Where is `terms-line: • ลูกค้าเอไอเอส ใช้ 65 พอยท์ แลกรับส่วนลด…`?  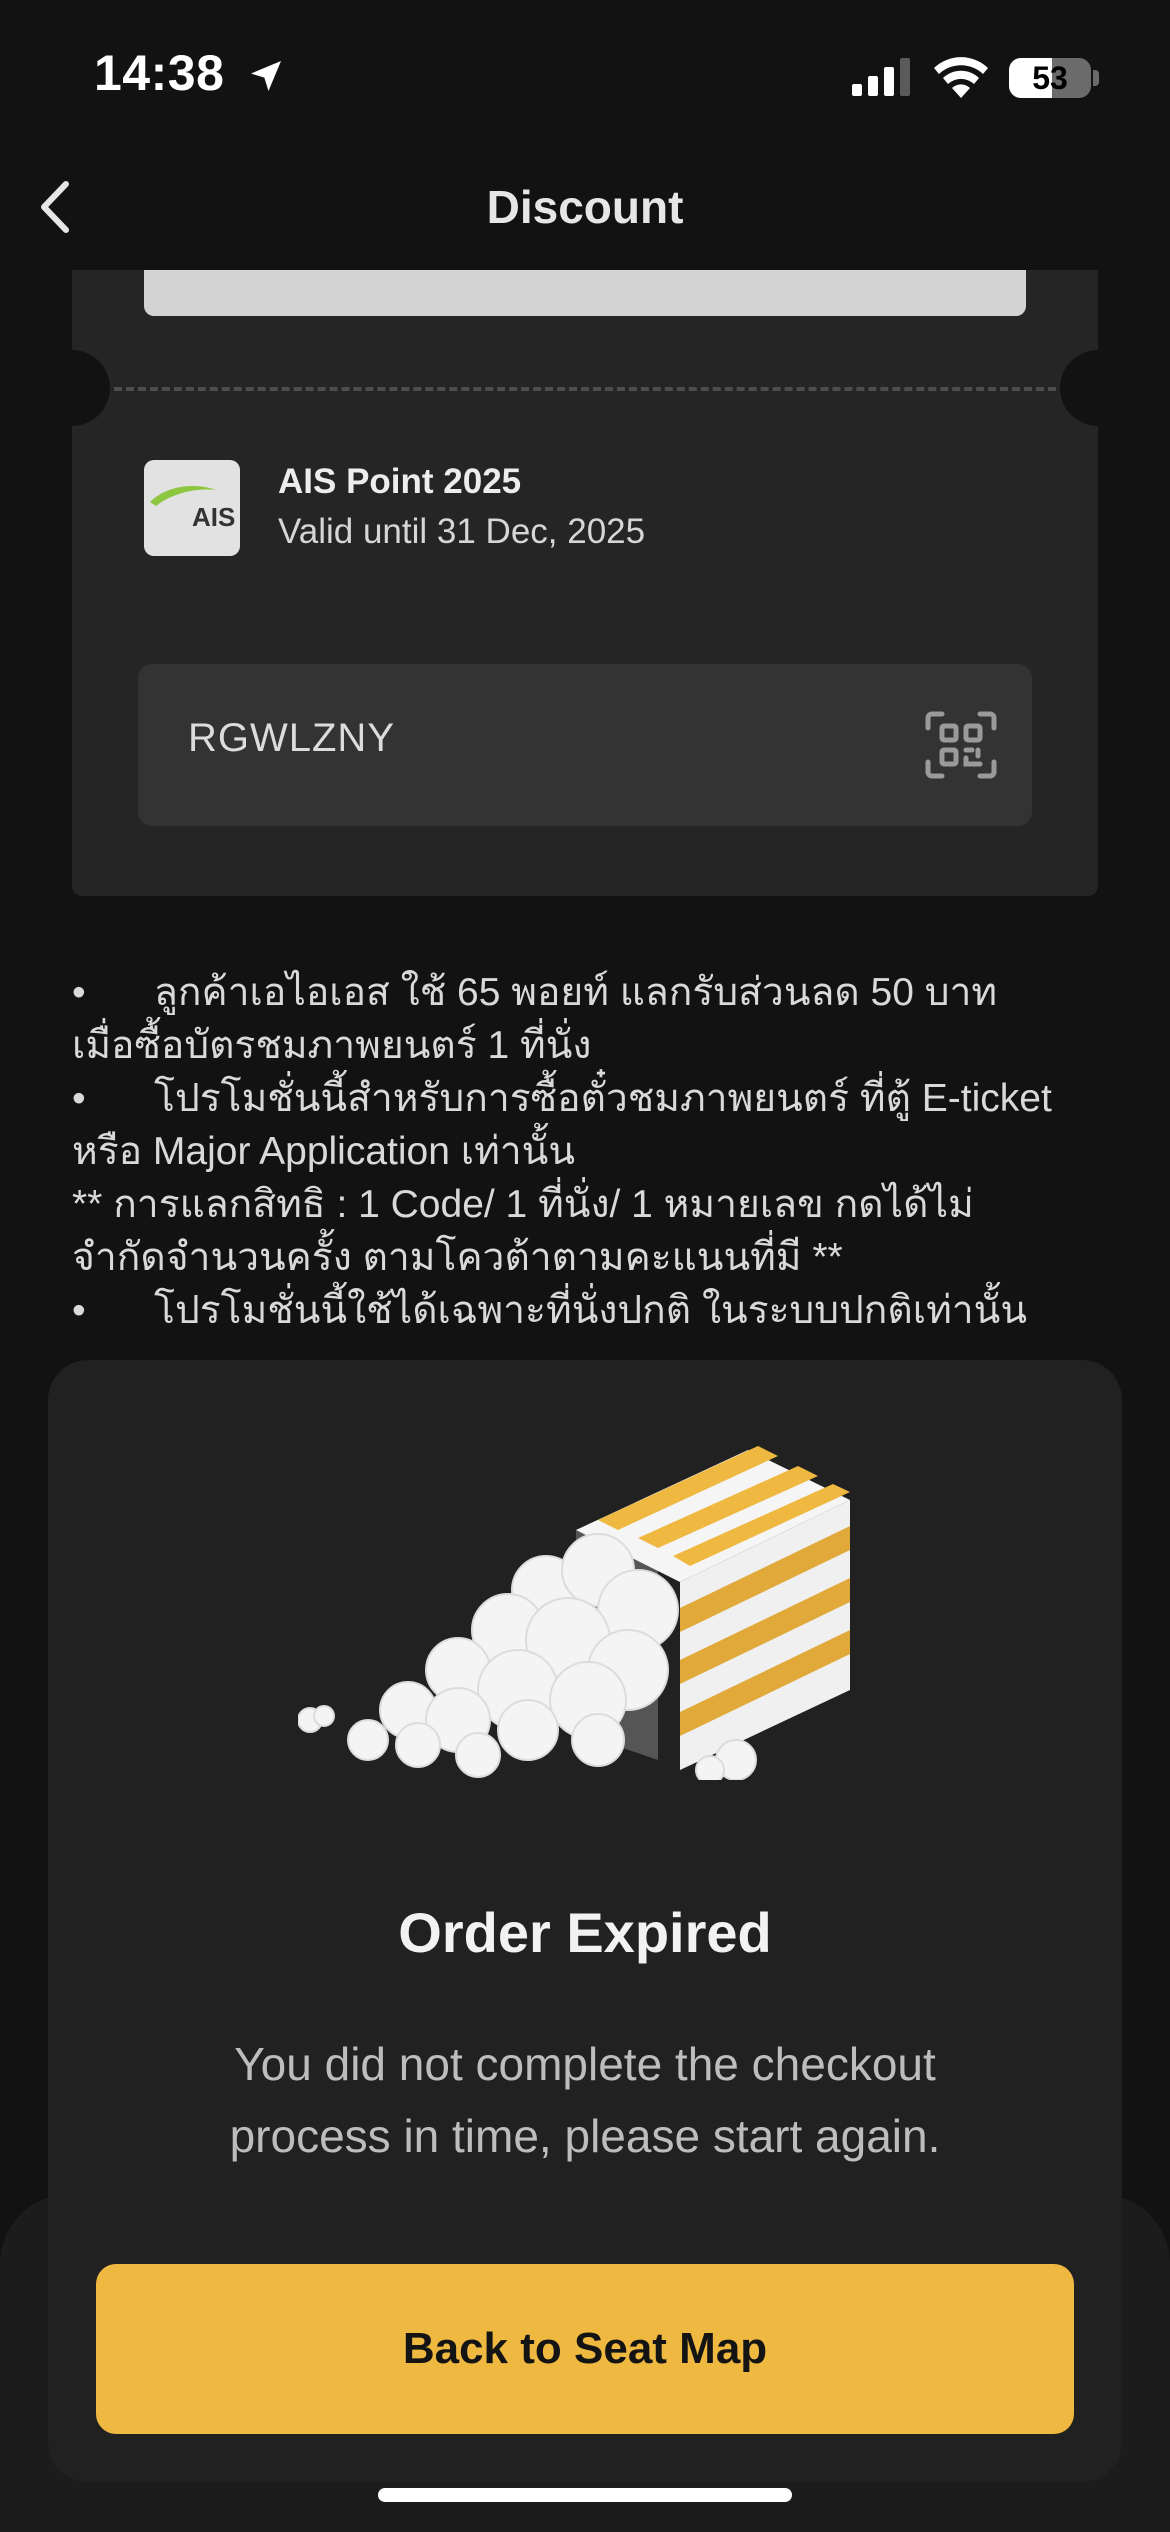
terms-line: • ลูกค้าเอไอเอส ใช้ 65 พอยท์ แลกรับส่วนลด… is located at coordinates (592, 992).